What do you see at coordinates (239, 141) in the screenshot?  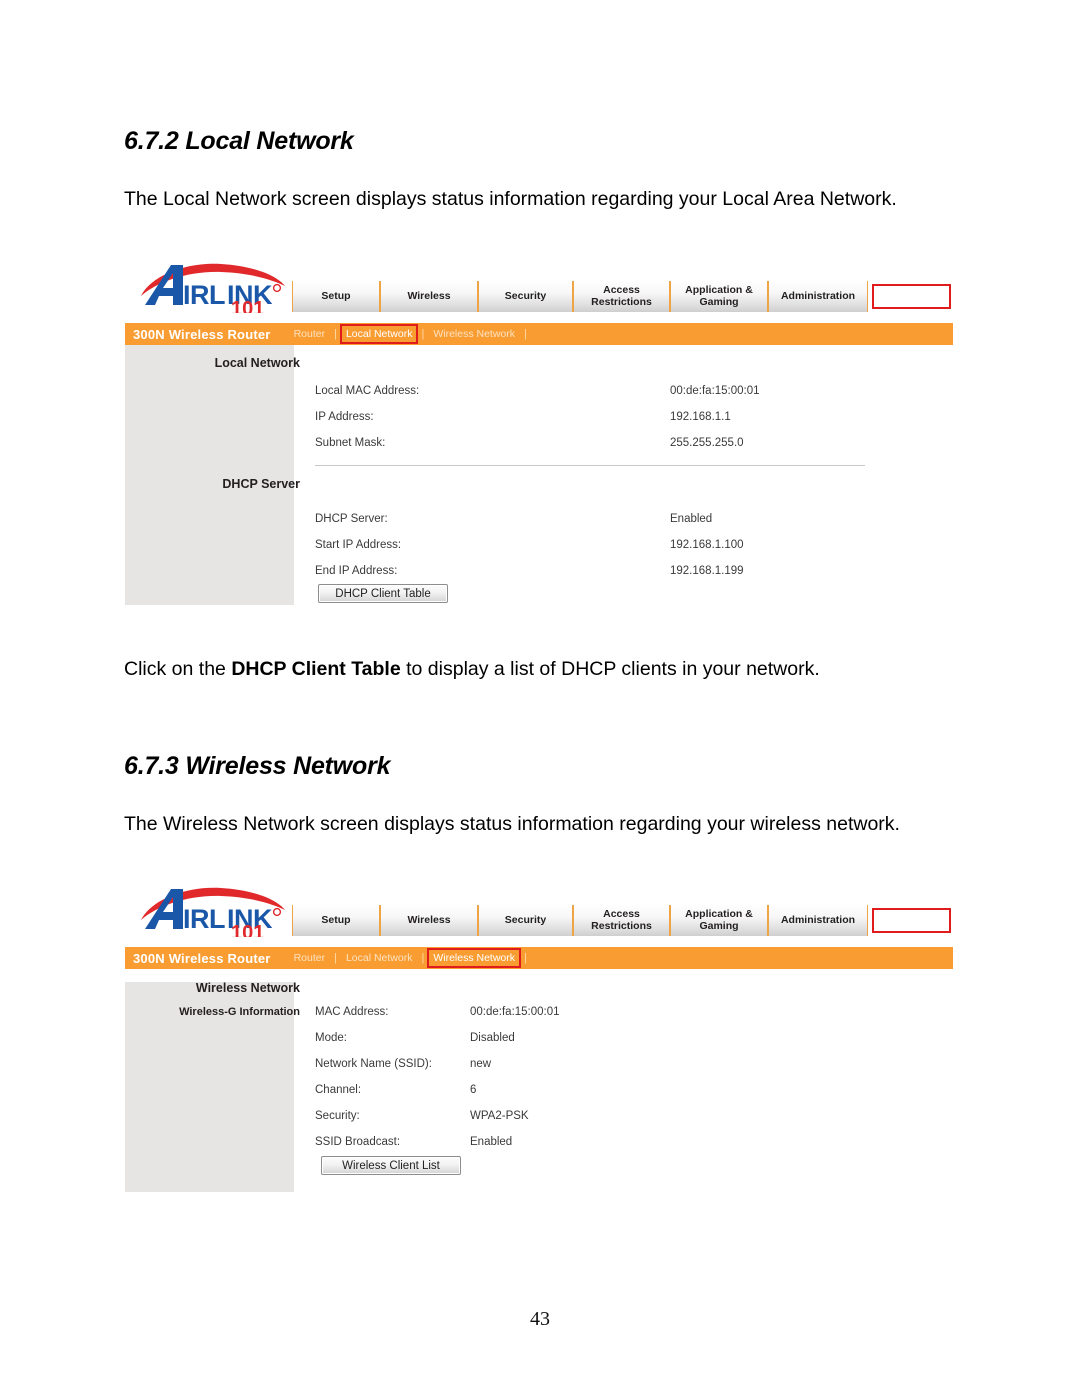 I see `heading-6-7-2: 6.7.2 Local Network` at bounding box center [239, 141].